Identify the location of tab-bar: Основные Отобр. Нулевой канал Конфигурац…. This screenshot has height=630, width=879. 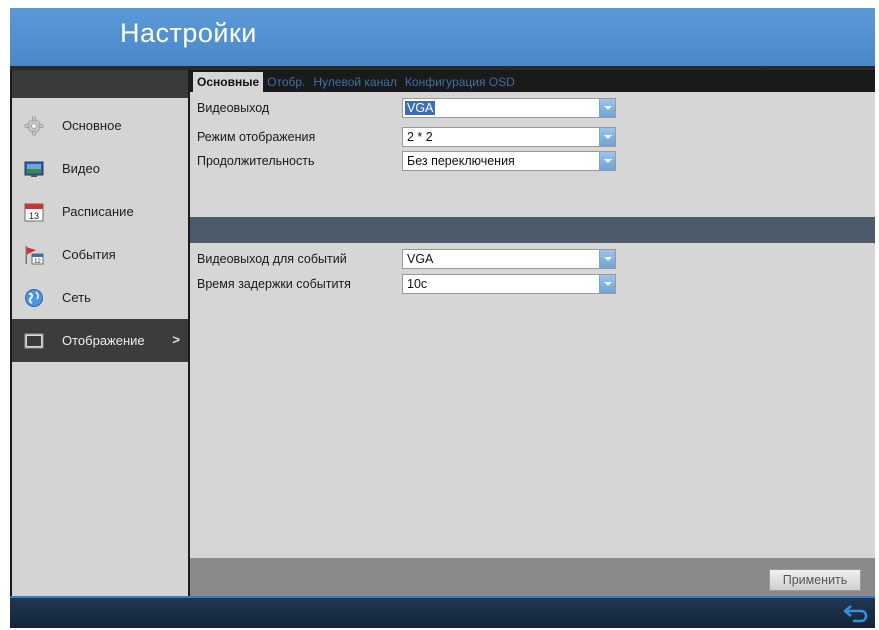
(532, 81).